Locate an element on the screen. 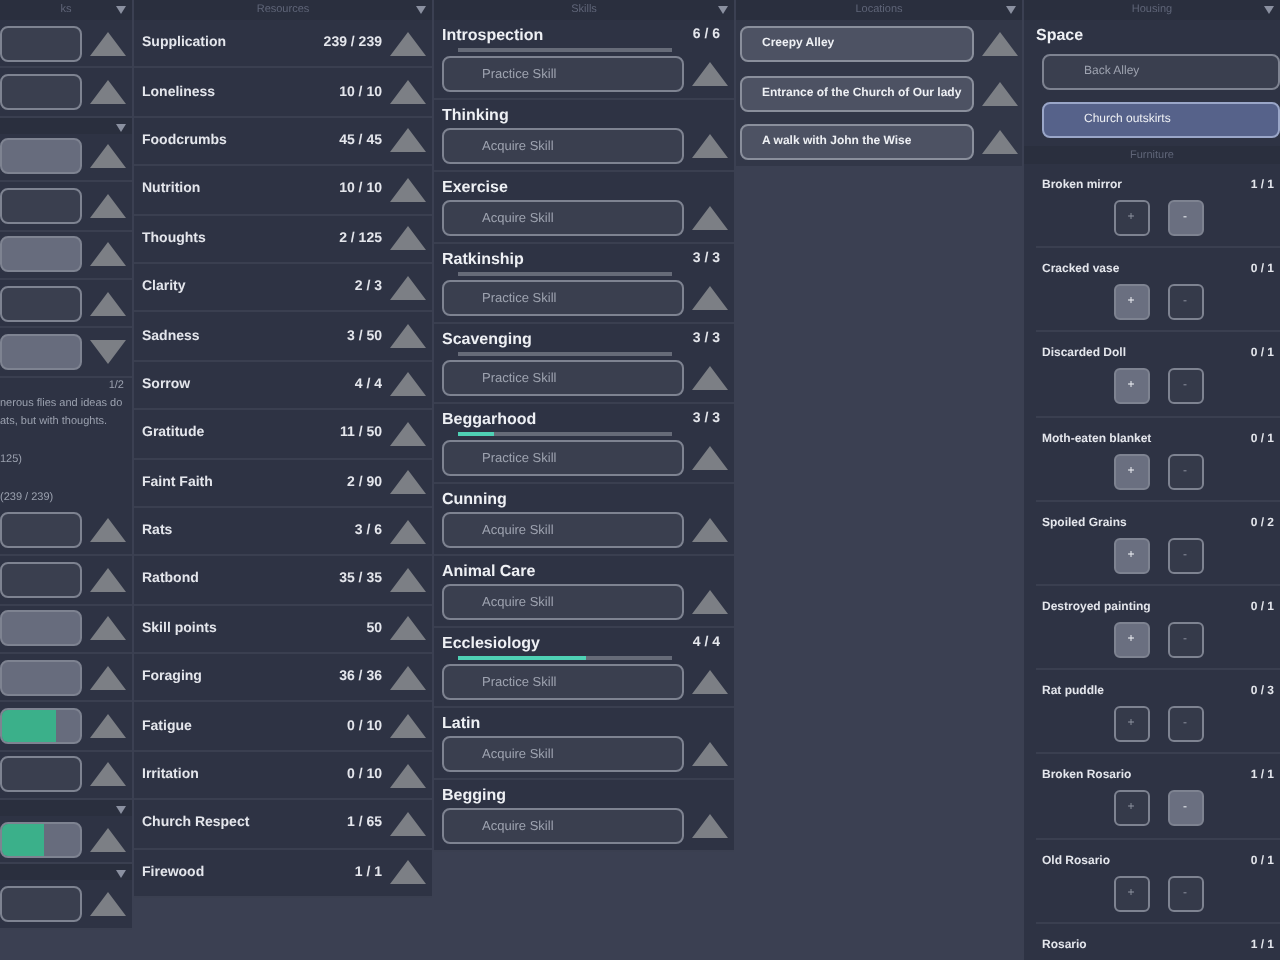  skill-name: Ecclesiology is located at coordinates (492, 643).